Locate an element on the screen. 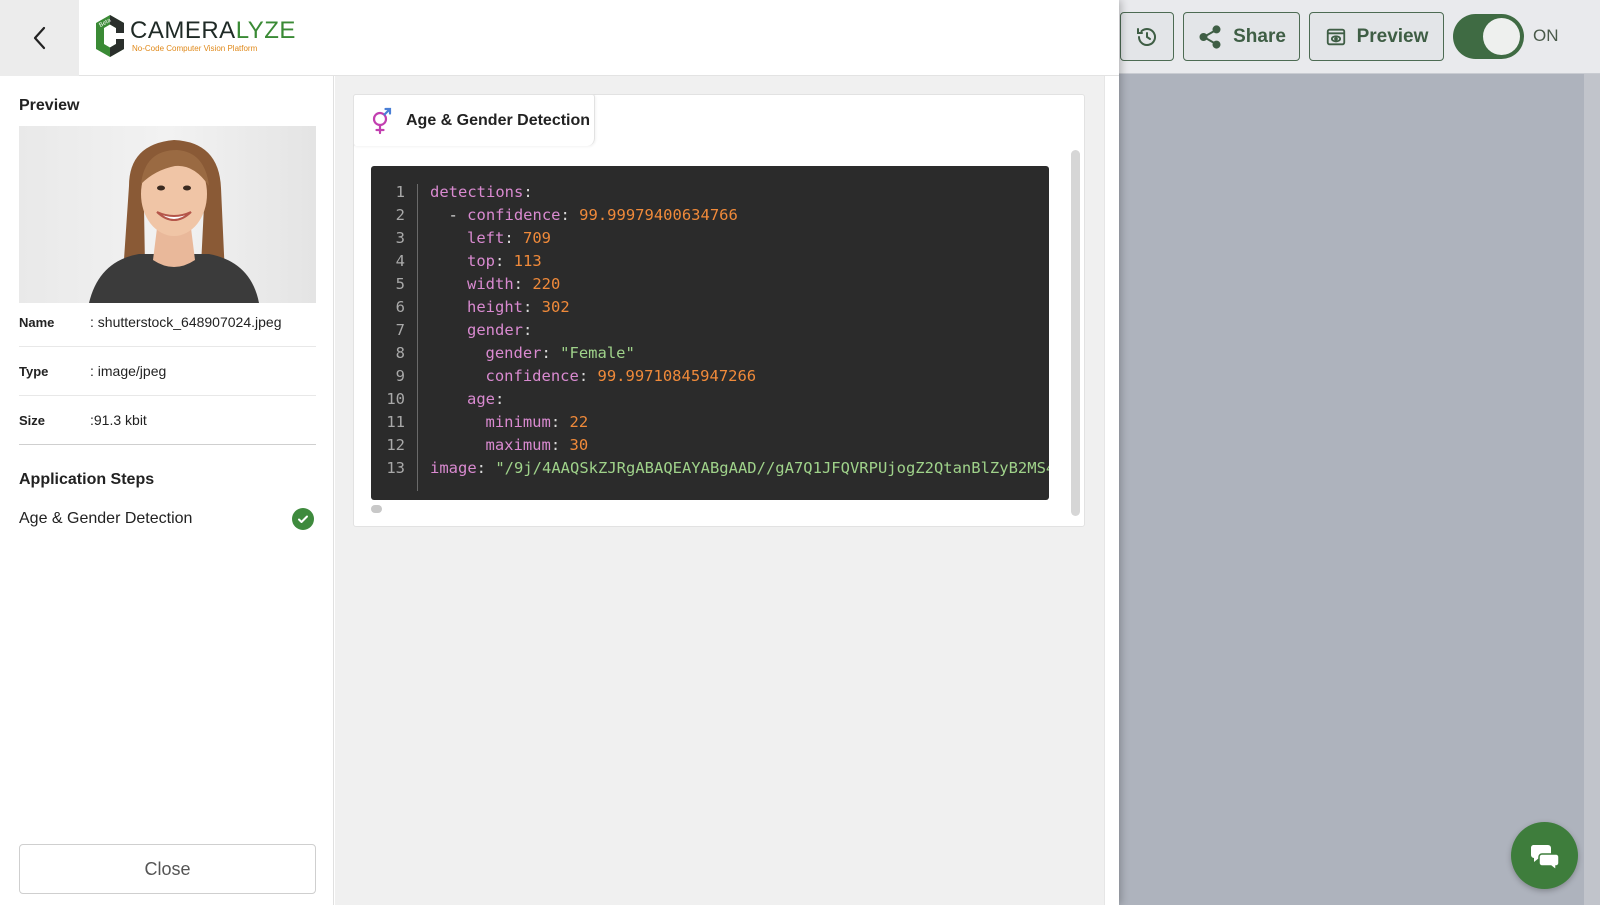  info-row-type: Type : image/jpeg is located at coordinates (167, 371).